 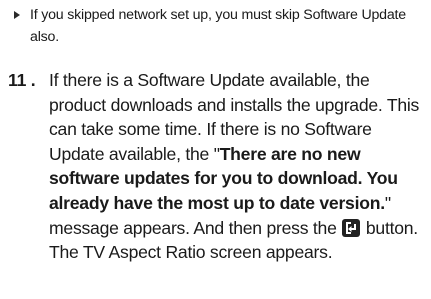 I want to click on step-number: 11 ., so click(x=22, y=80).